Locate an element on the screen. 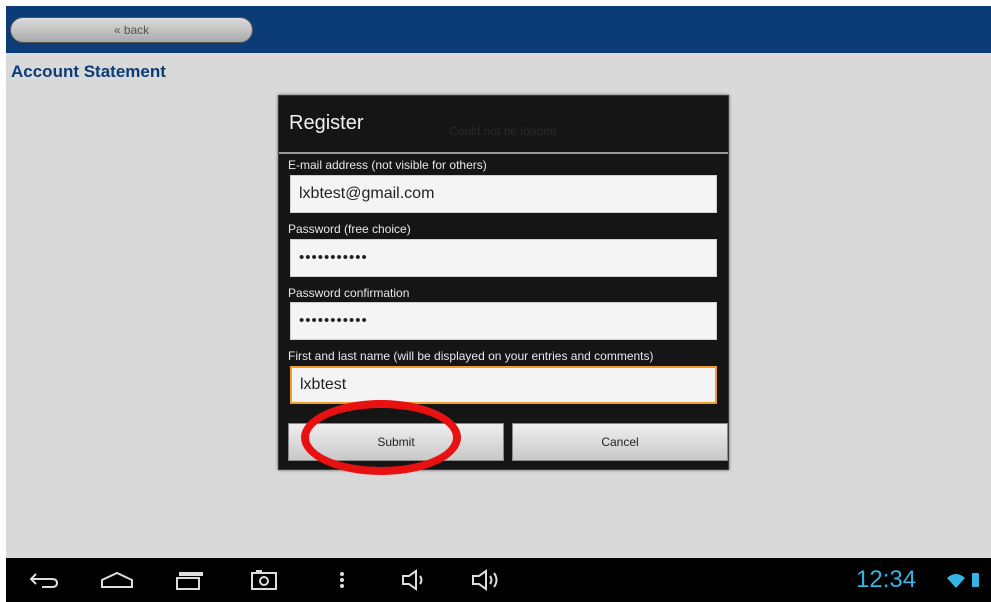 This screenshot has height=602, width=991. dialog-title: Register is located at coordinates (326, 123).